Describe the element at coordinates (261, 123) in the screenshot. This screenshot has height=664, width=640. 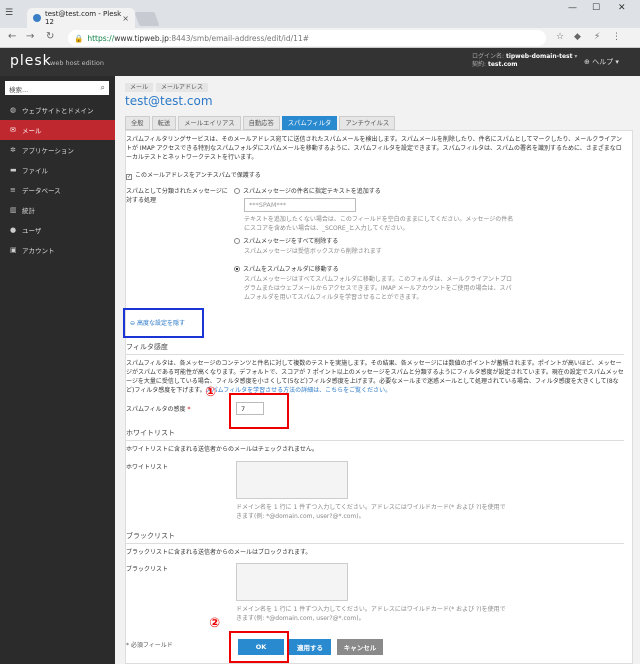
I see `tab-autoresponder: 自動応答` at that location.